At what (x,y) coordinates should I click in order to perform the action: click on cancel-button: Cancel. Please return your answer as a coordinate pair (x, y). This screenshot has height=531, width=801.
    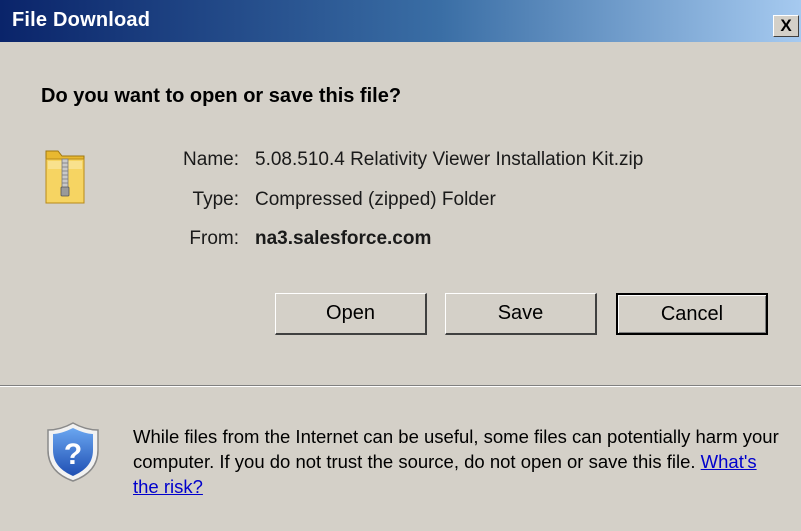
    Looking at the image, I should click on (692, 314).